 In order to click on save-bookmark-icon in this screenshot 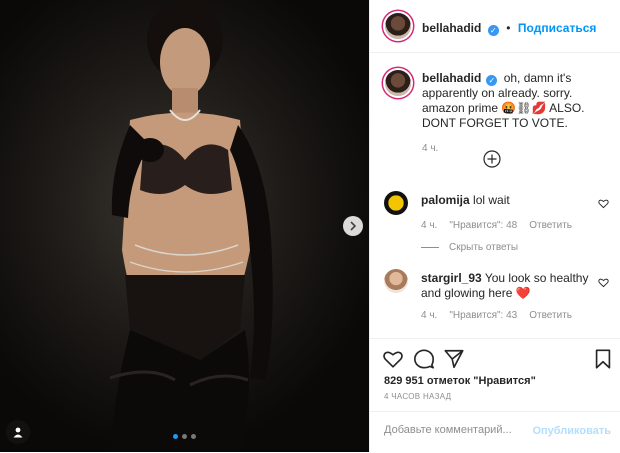, I will do `click(603, 359)`.